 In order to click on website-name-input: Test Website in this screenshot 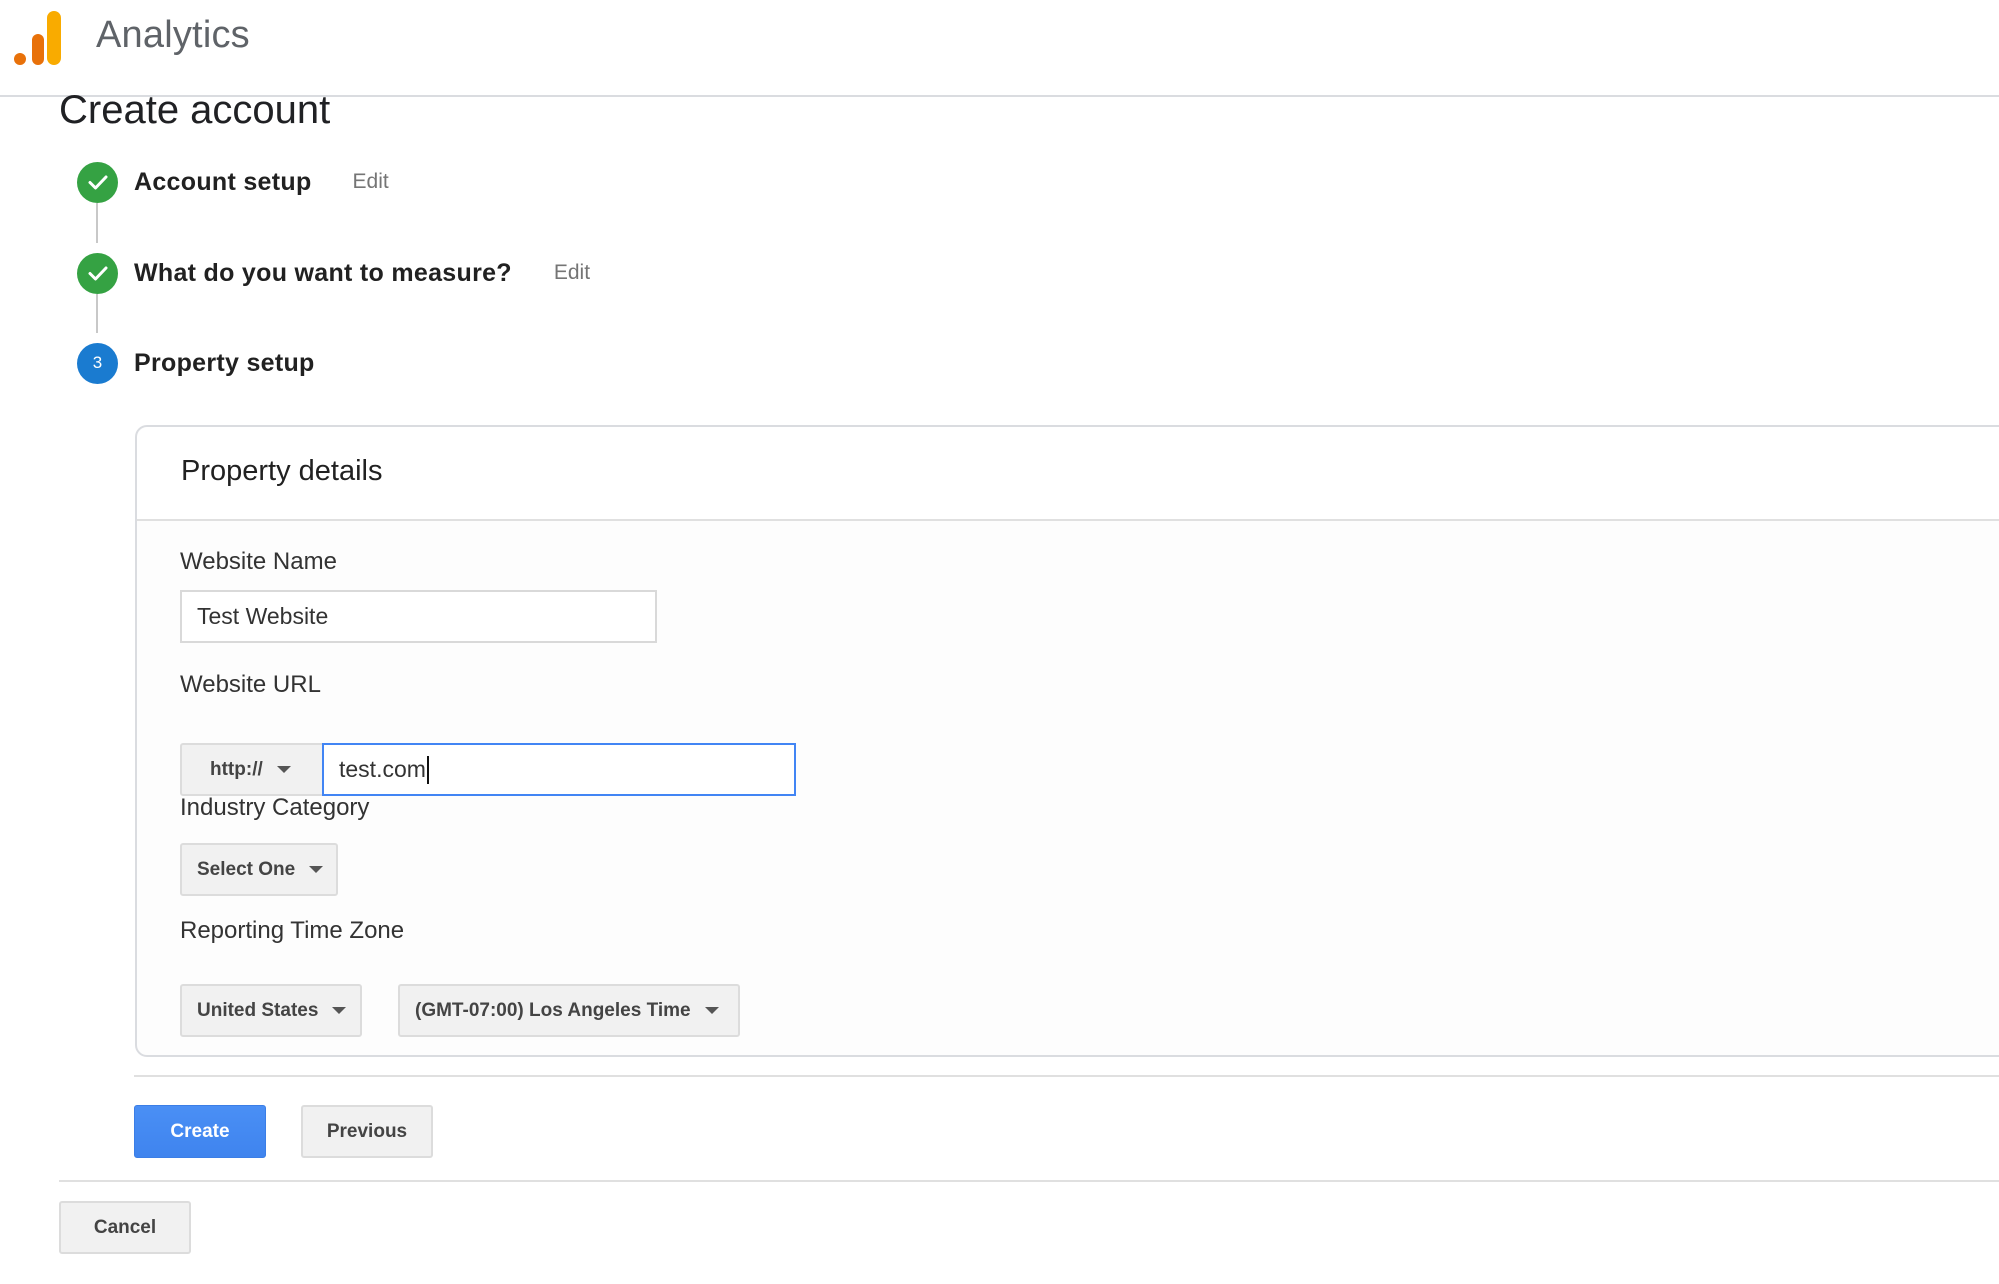, I will do `click(418, 616)`.